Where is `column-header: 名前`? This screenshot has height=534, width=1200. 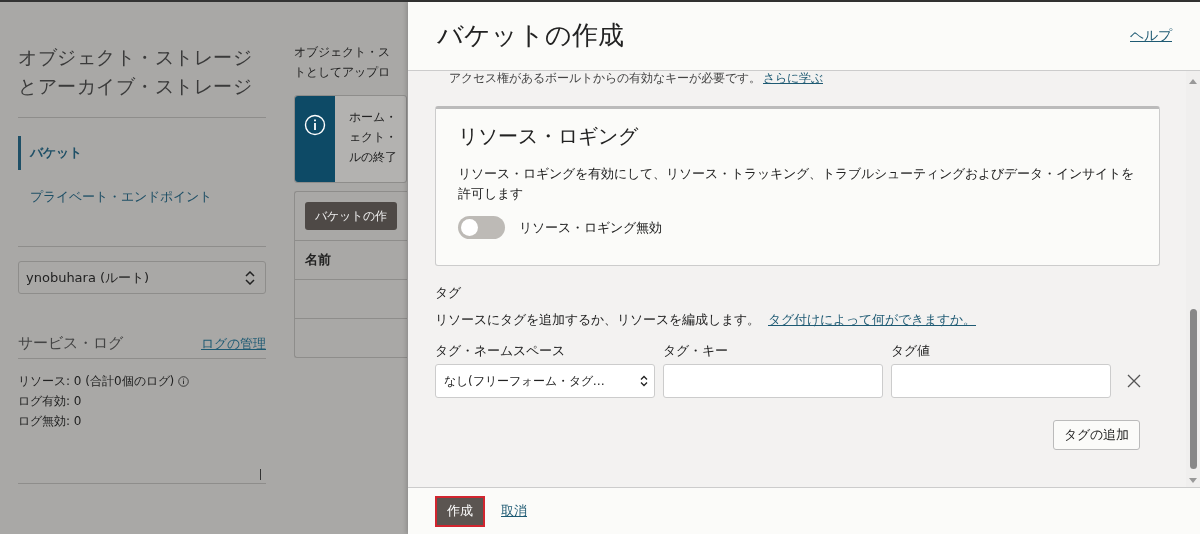
column-header: 名前 is located at coordinates (318, 260).